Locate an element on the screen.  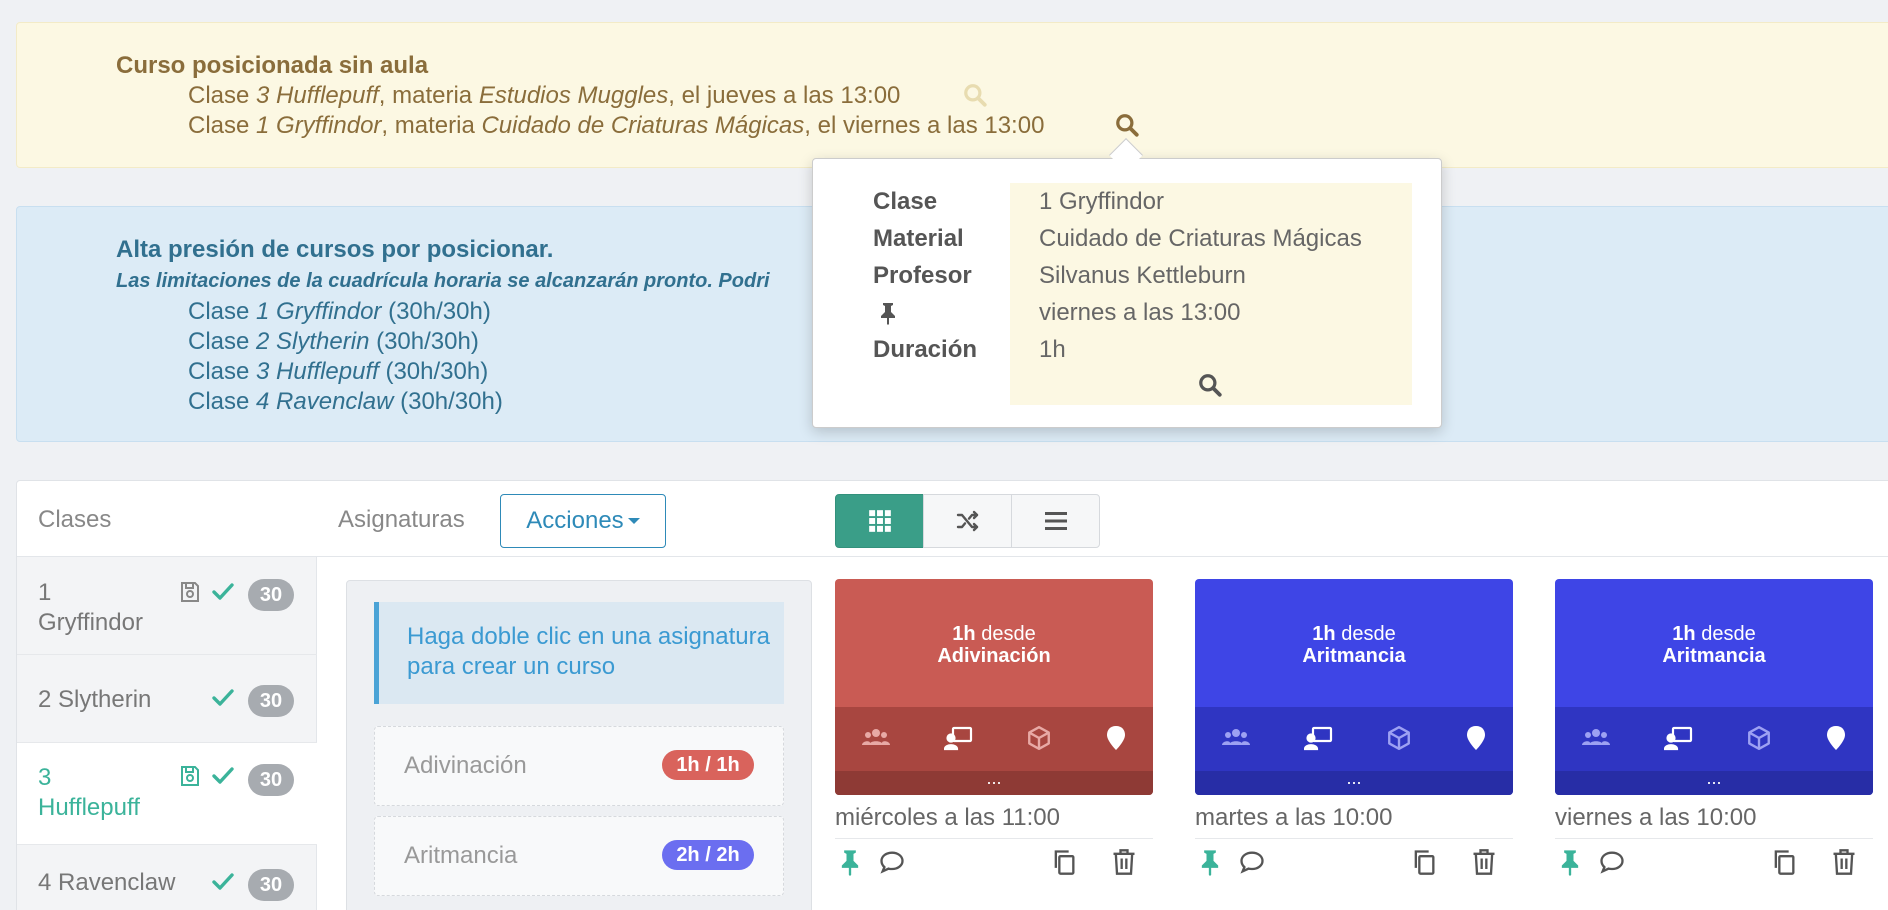
class-name: 2 Slytherin is located at coordinates (95, 699).